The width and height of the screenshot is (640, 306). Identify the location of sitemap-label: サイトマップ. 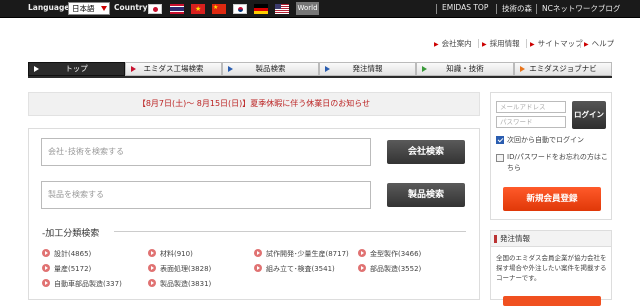
(560, 43).